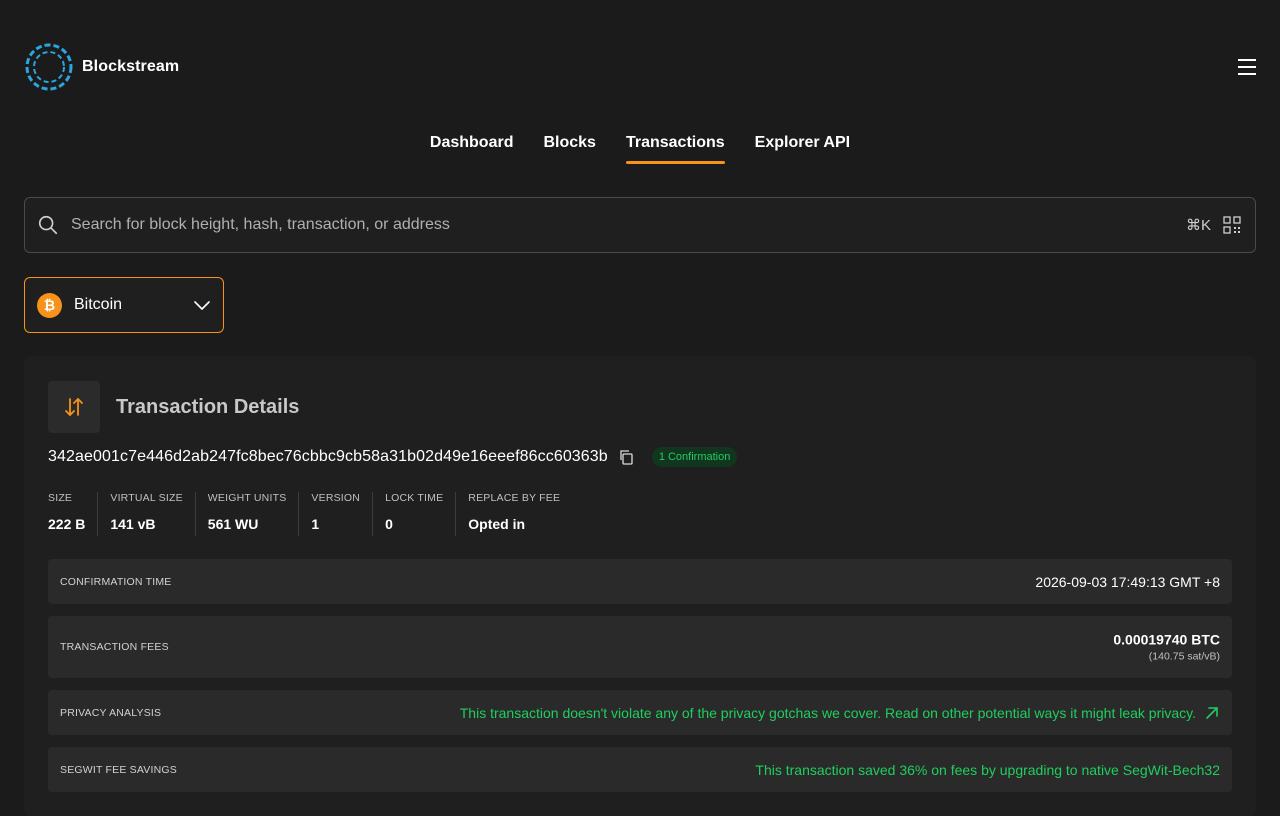 This screenshot has height=816, width=1280. What do you see at coordinates (60, 498) in the screenshot?
I see `stat-label: SIZE` at bounding box center [60, 498].